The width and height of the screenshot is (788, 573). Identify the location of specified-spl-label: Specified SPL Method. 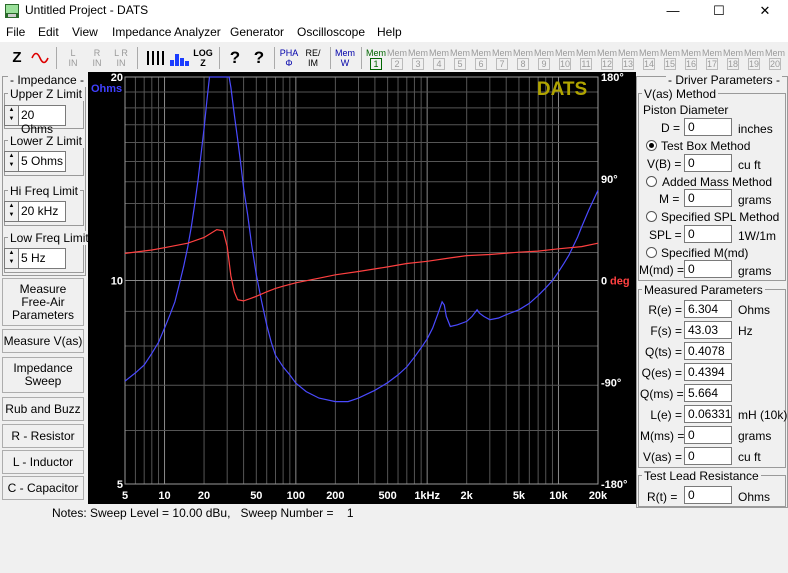
(720, 217).